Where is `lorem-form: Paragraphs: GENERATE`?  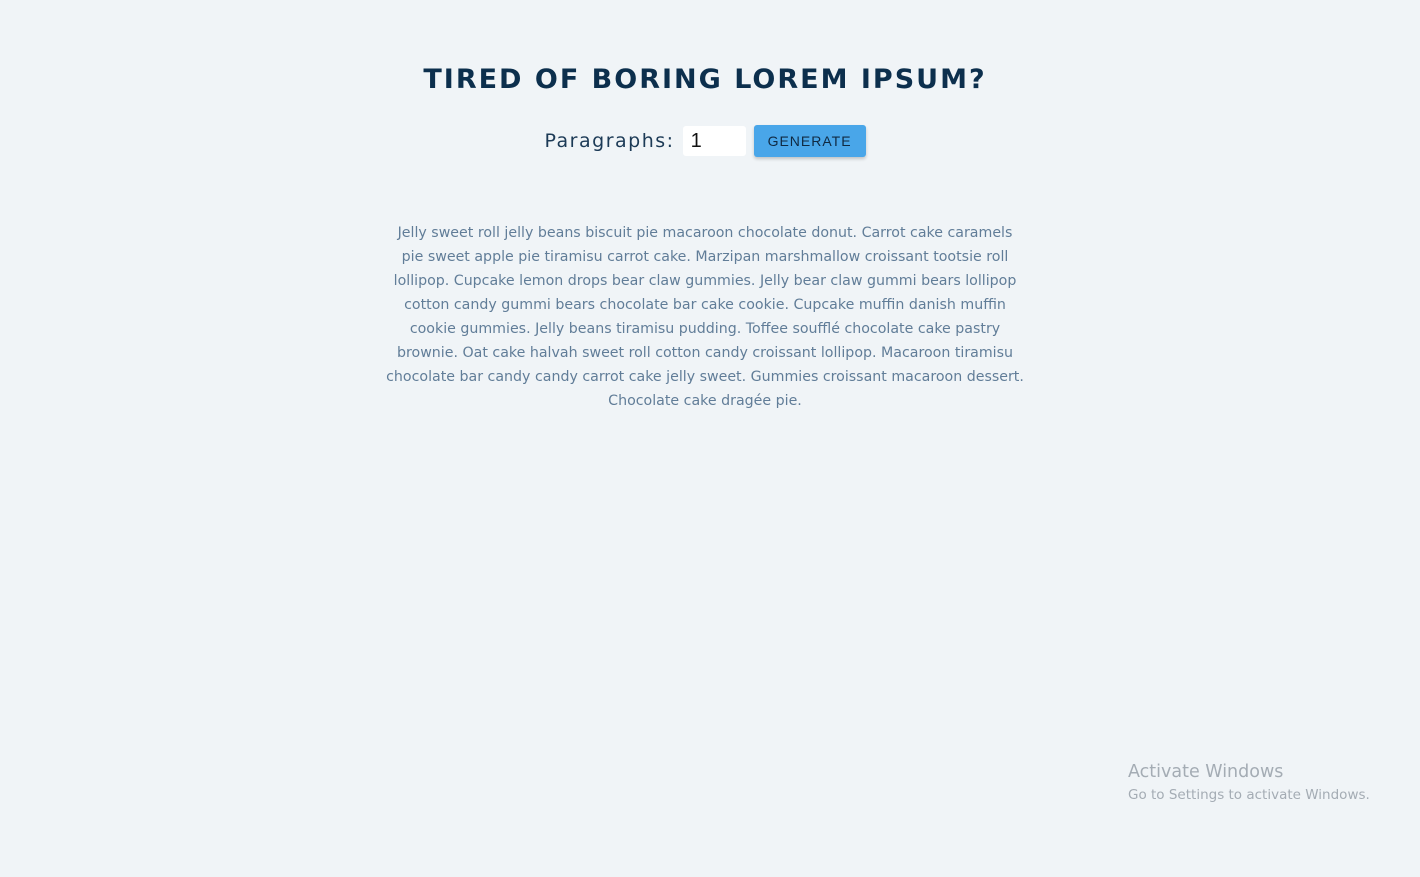
lorem-form: Paragraphs: GENERATE is located at coordinates (705, 141).